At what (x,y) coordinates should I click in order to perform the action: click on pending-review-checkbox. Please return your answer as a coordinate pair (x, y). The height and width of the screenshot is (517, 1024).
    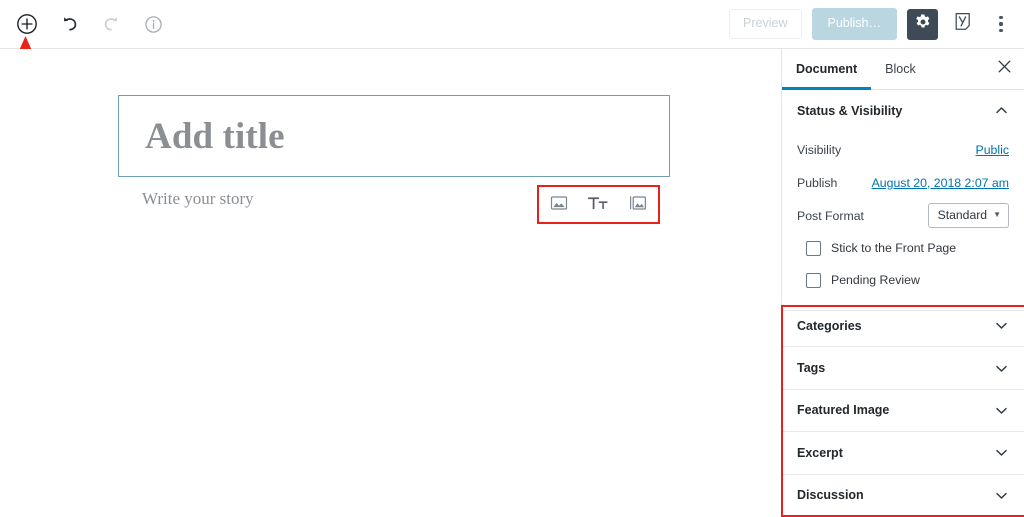
    Looking at the image, I should click on (813, 280).